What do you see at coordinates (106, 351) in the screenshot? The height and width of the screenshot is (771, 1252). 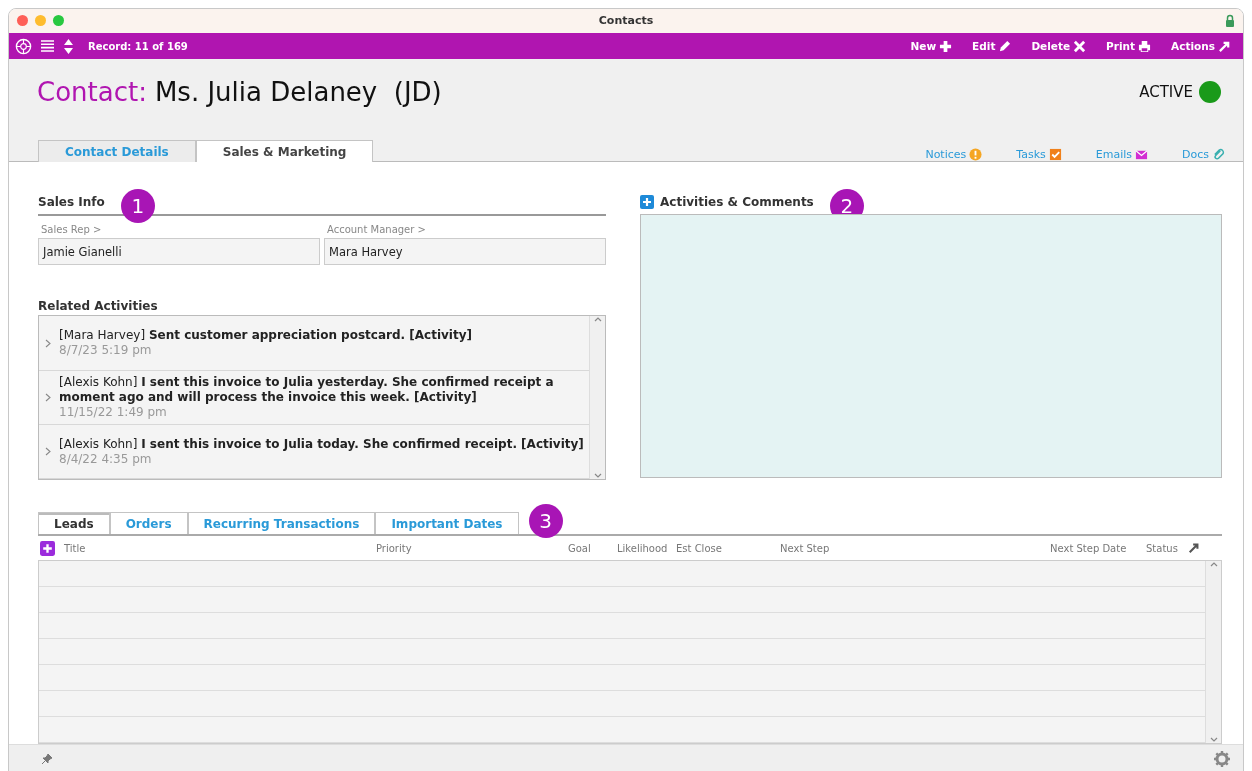 I see `activity-date: 8/7/23 5:19 pm` at bounding box center [106, 351].